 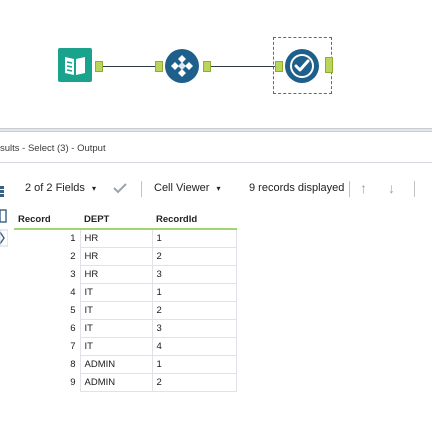 I want to click on fields-dropdown: 2 of 2 Fields ▾, so click(x=60, y=188).